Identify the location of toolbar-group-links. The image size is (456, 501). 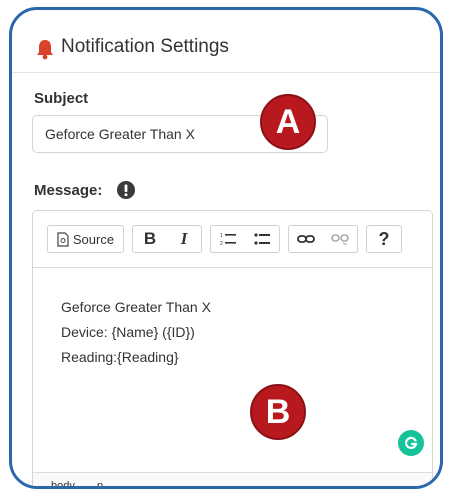
(323, 239).